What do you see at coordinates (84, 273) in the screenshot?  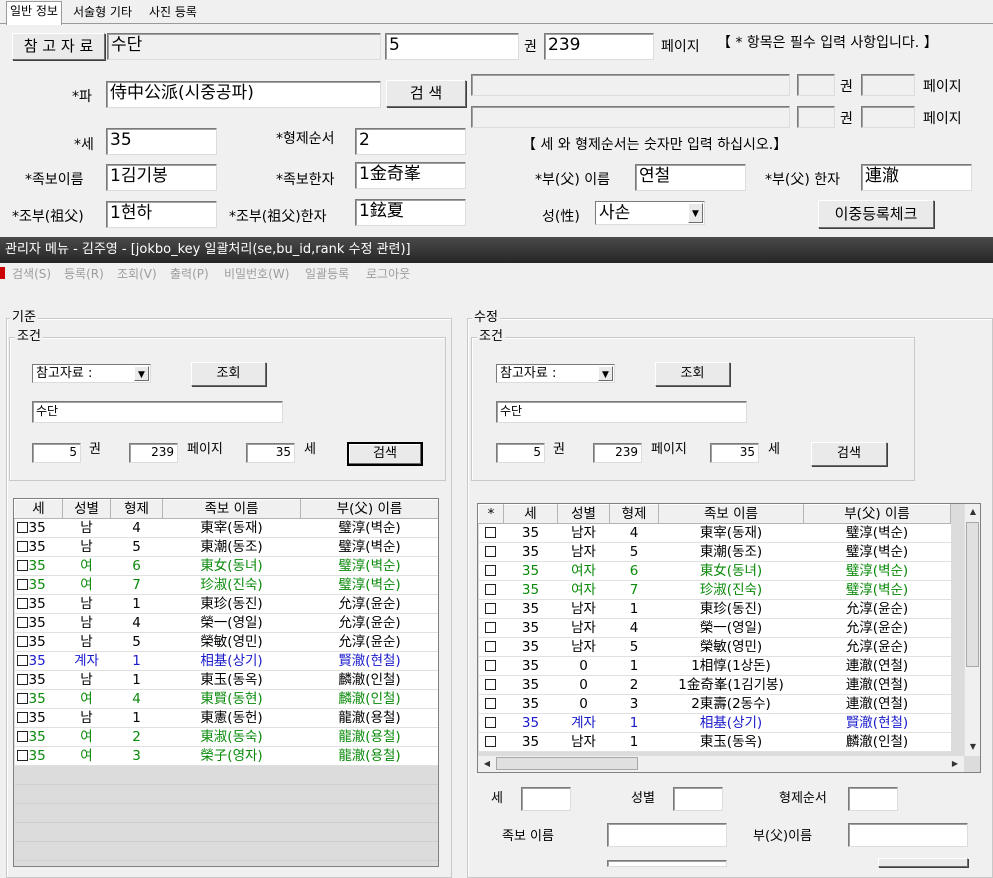 I see `menu-register: 등록(R)` at bounding box center [84, 273].